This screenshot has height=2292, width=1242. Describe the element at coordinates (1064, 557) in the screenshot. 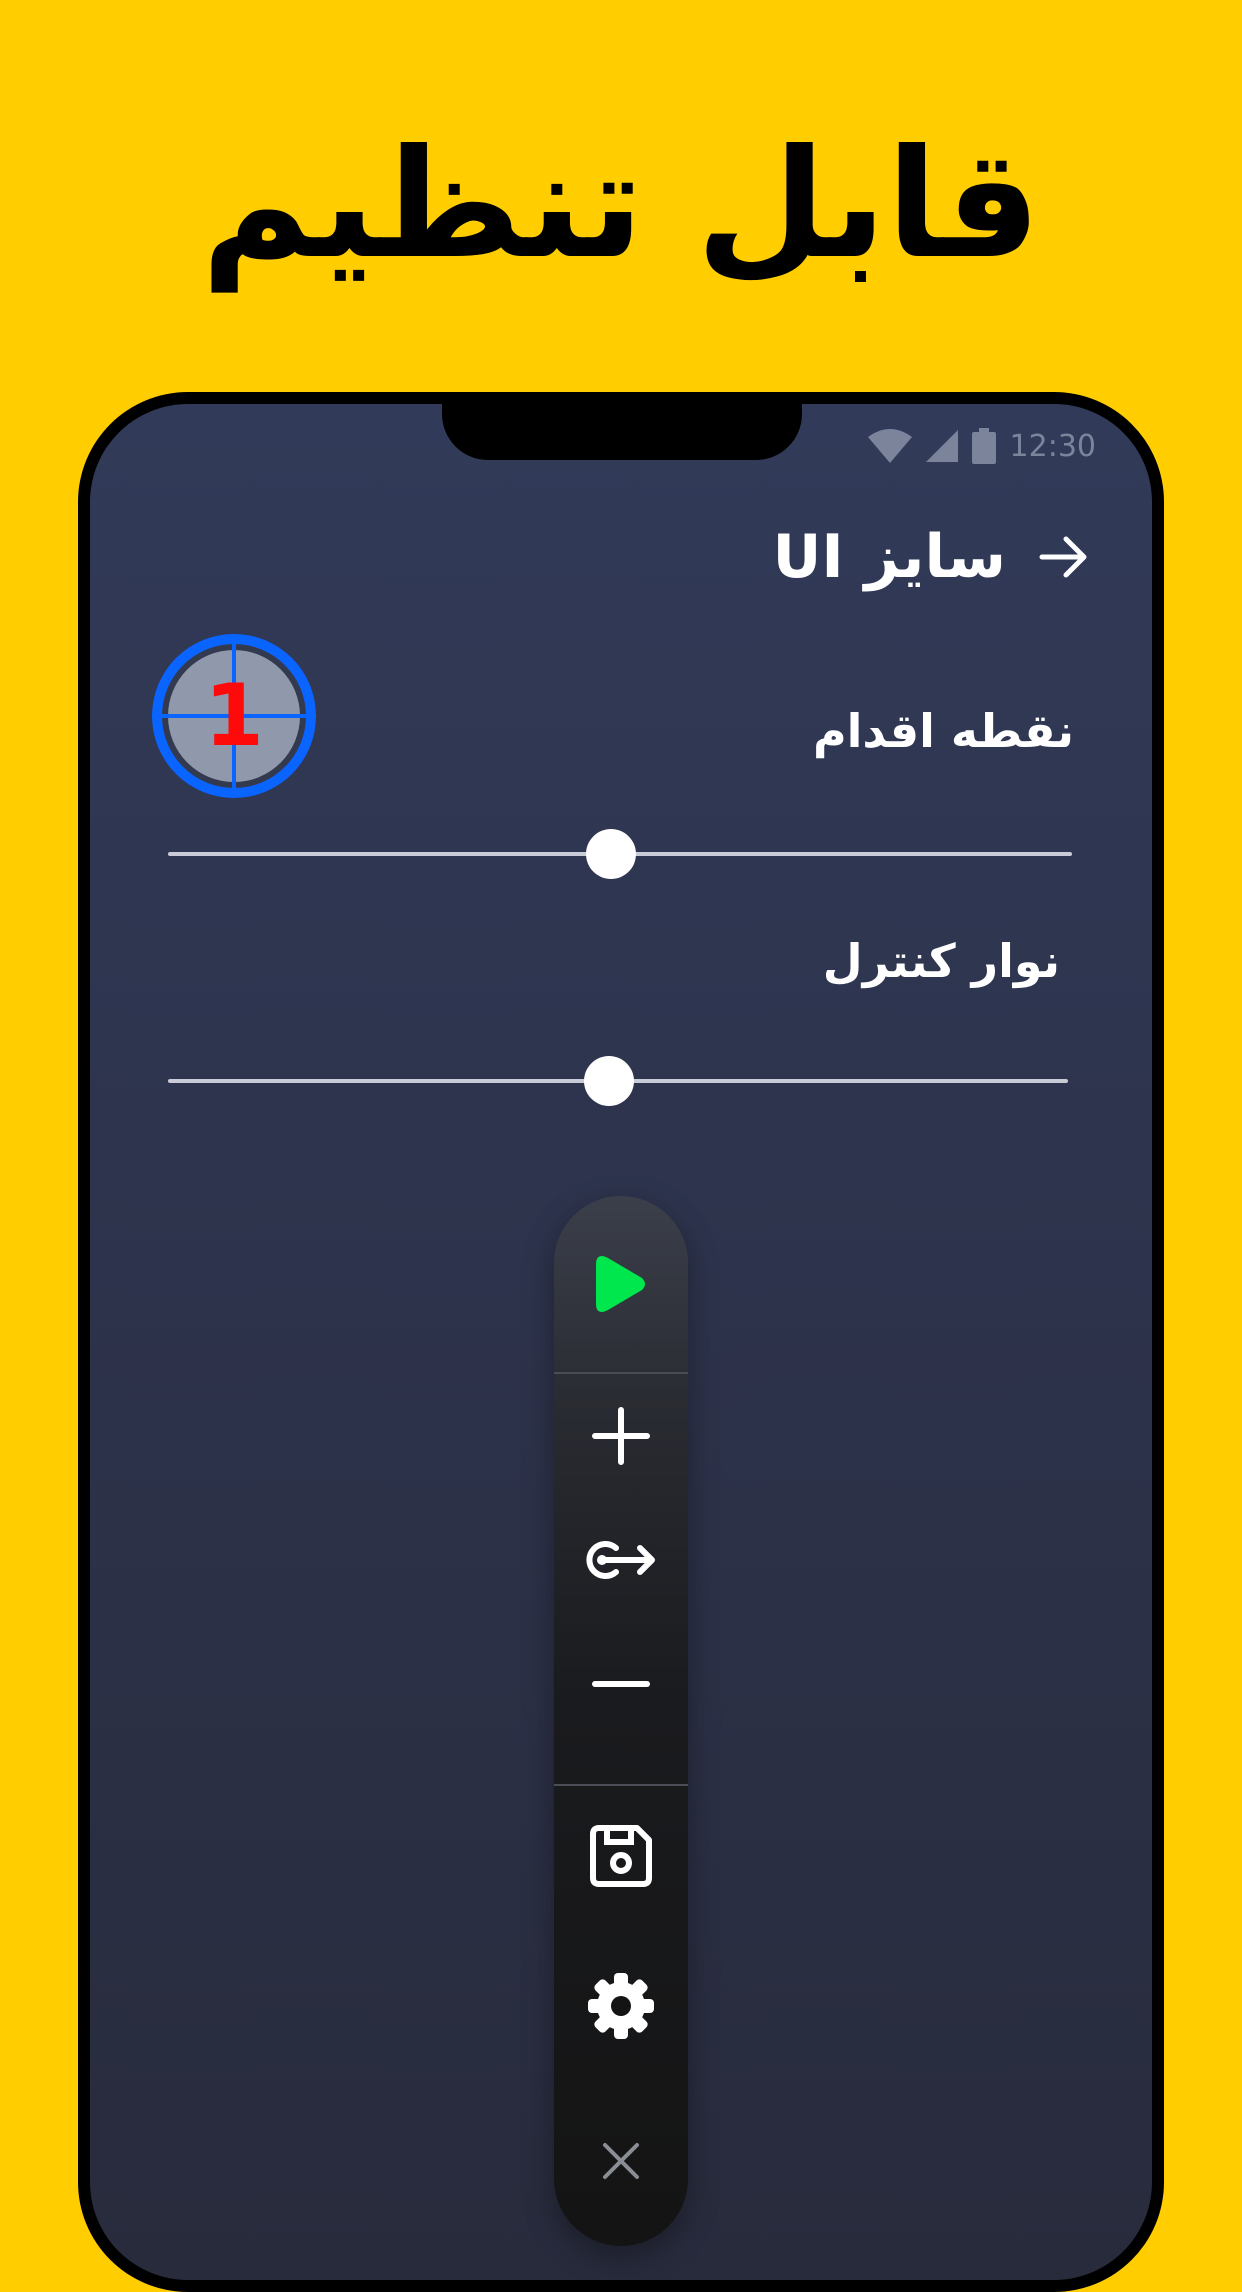

I see `arrow-right-icon` at that location.